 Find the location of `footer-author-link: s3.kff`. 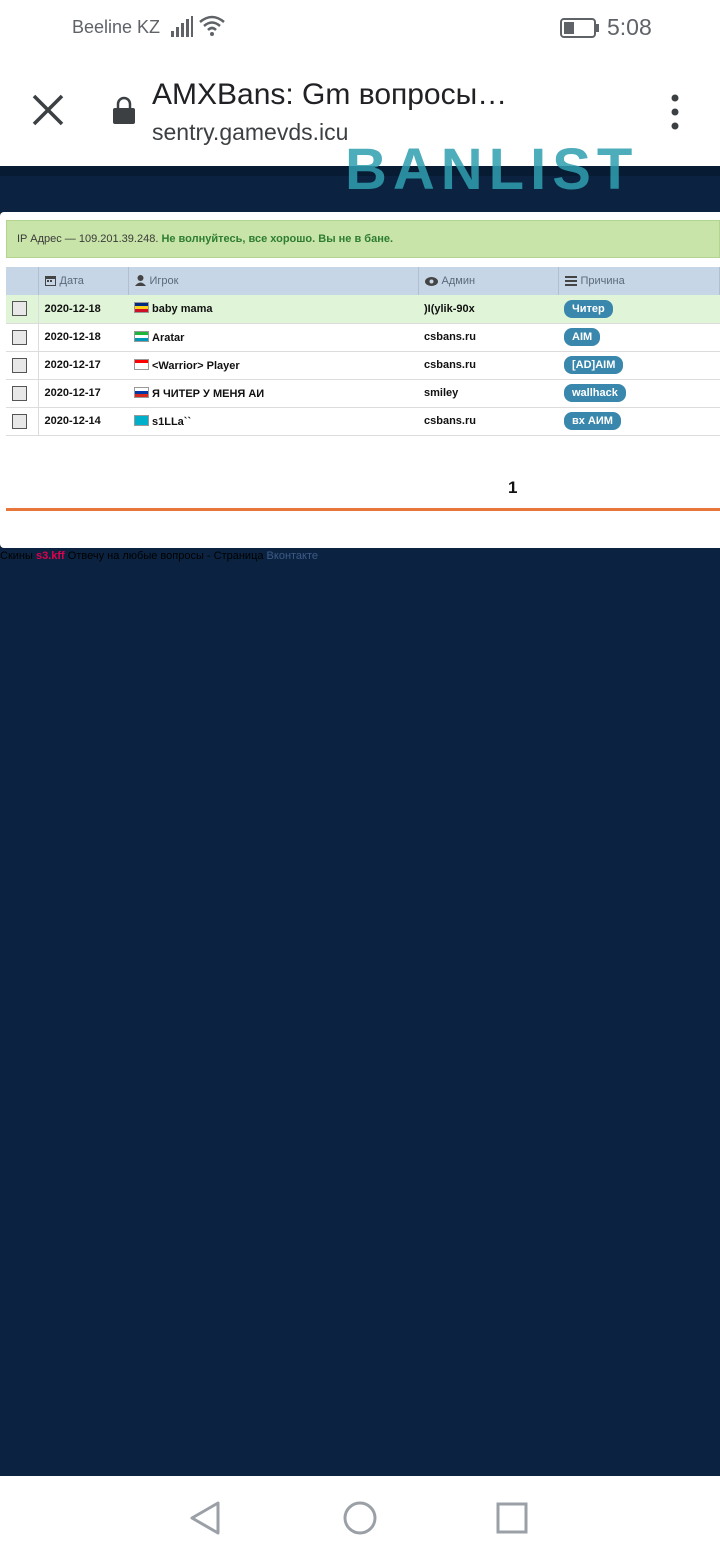

footer-author-link: s3.kff is located at coordinates (50, 556).